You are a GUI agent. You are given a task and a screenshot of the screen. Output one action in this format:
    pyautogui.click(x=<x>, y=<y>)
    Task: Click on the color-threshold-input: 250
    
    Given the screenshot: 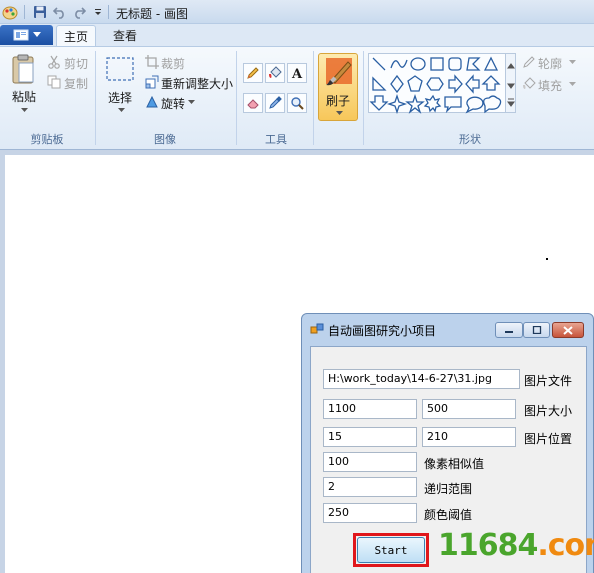 What is the action you would take?
    pyautogui.click(x=370, y=513)
    